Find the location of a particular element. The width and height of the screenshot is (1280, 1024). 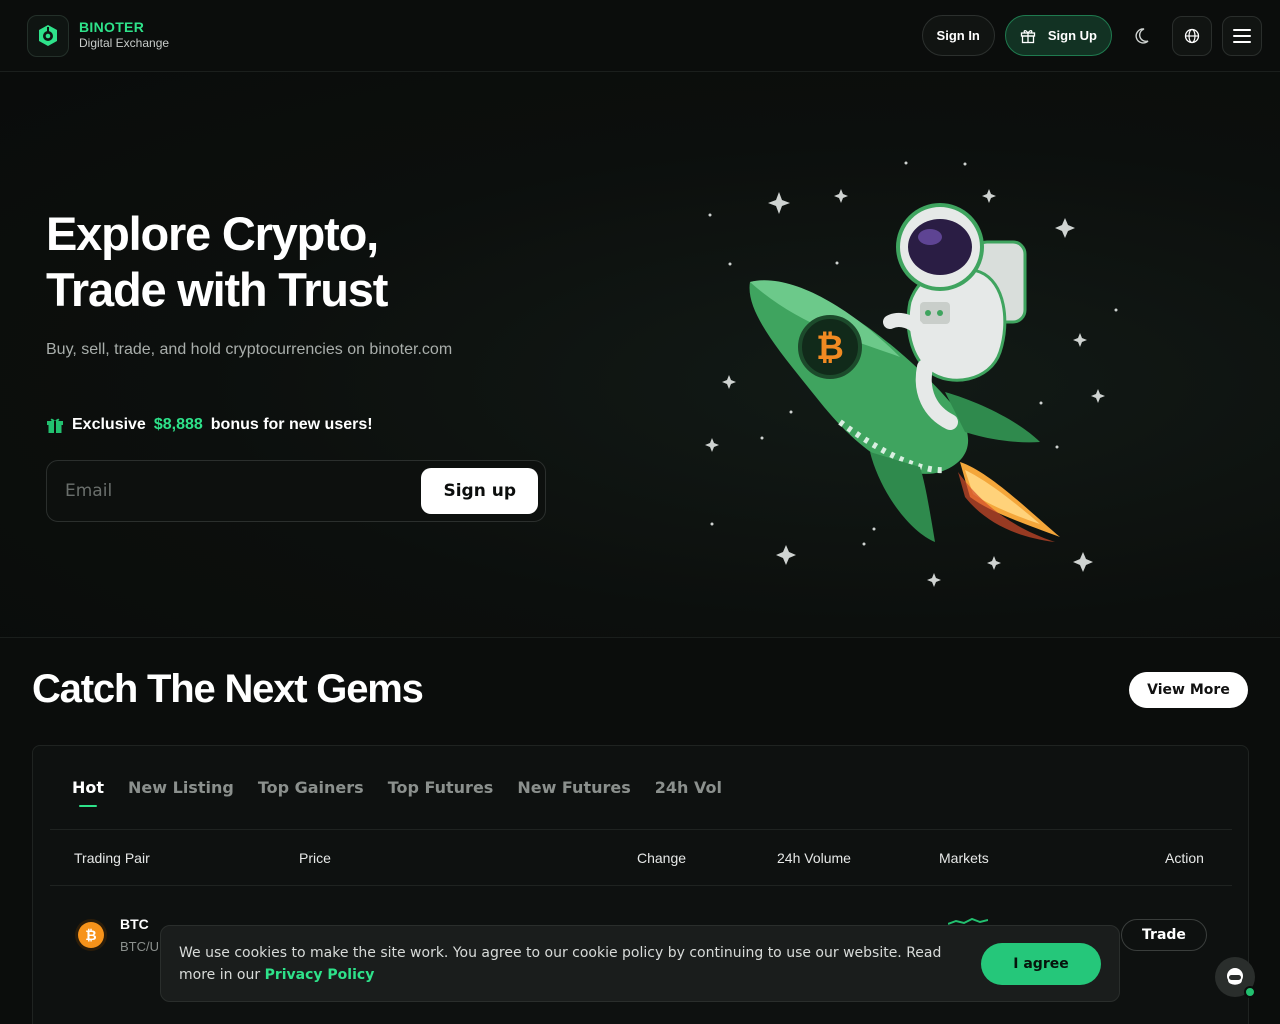

brand: BINOTER Digital Exchange is located at coordinates (98, 35).